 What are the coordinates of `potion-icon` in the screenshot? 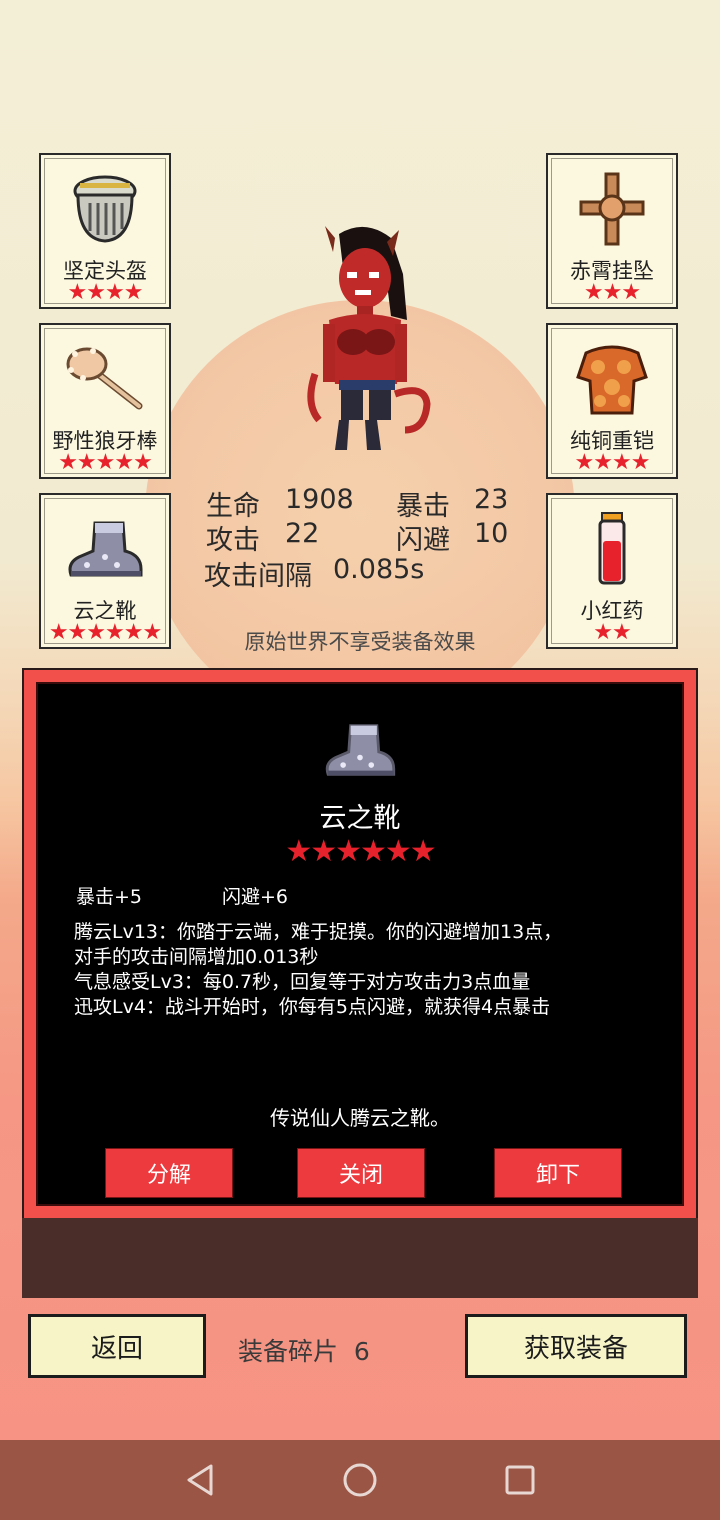 It's located at (612, 549).